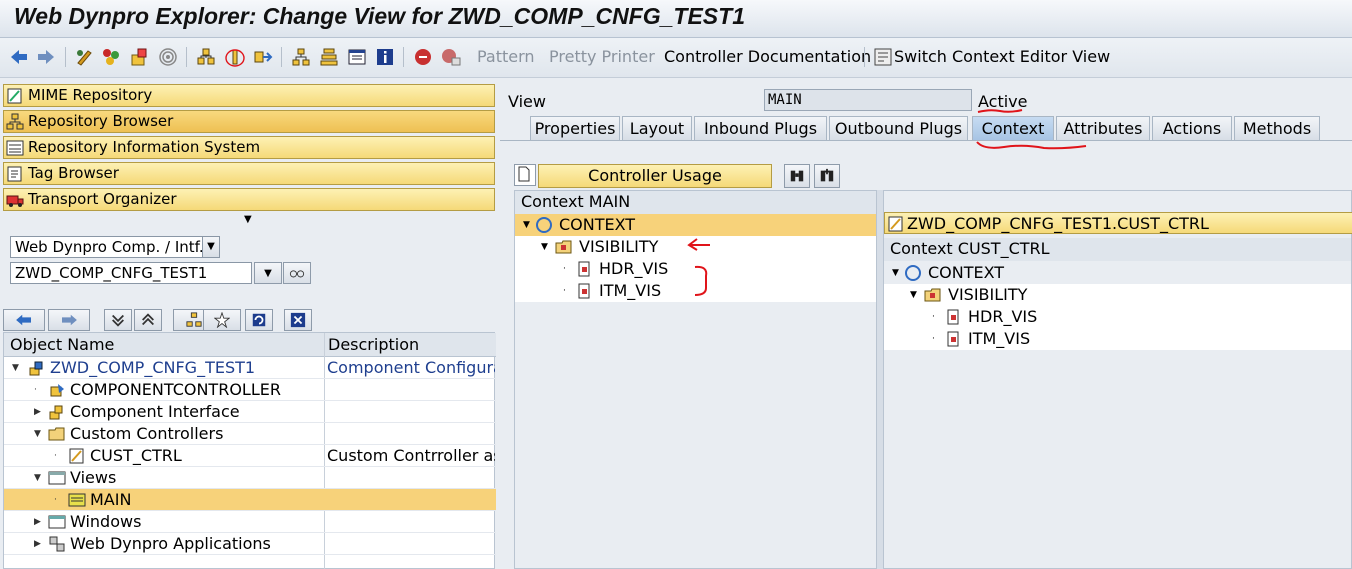  I want to click on column-header-description: Description, so click(410, 345).